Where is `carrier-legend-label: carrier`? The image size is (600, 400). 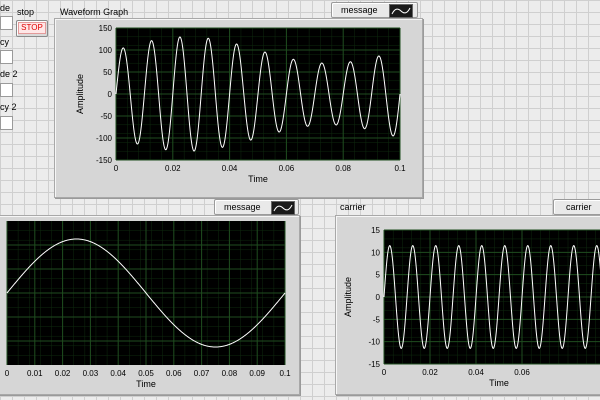 carrier-legend-label: carrier is located at coordinates (579, 207).